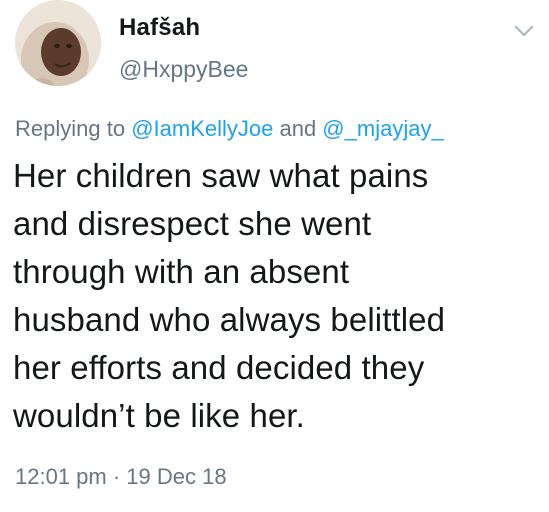 Image resolution: width=549 pixels, height=512 pixels. I want to click on replying-to-line: Replying to @IamKellyJoe and @_mjayjay_, so click(229, 129).